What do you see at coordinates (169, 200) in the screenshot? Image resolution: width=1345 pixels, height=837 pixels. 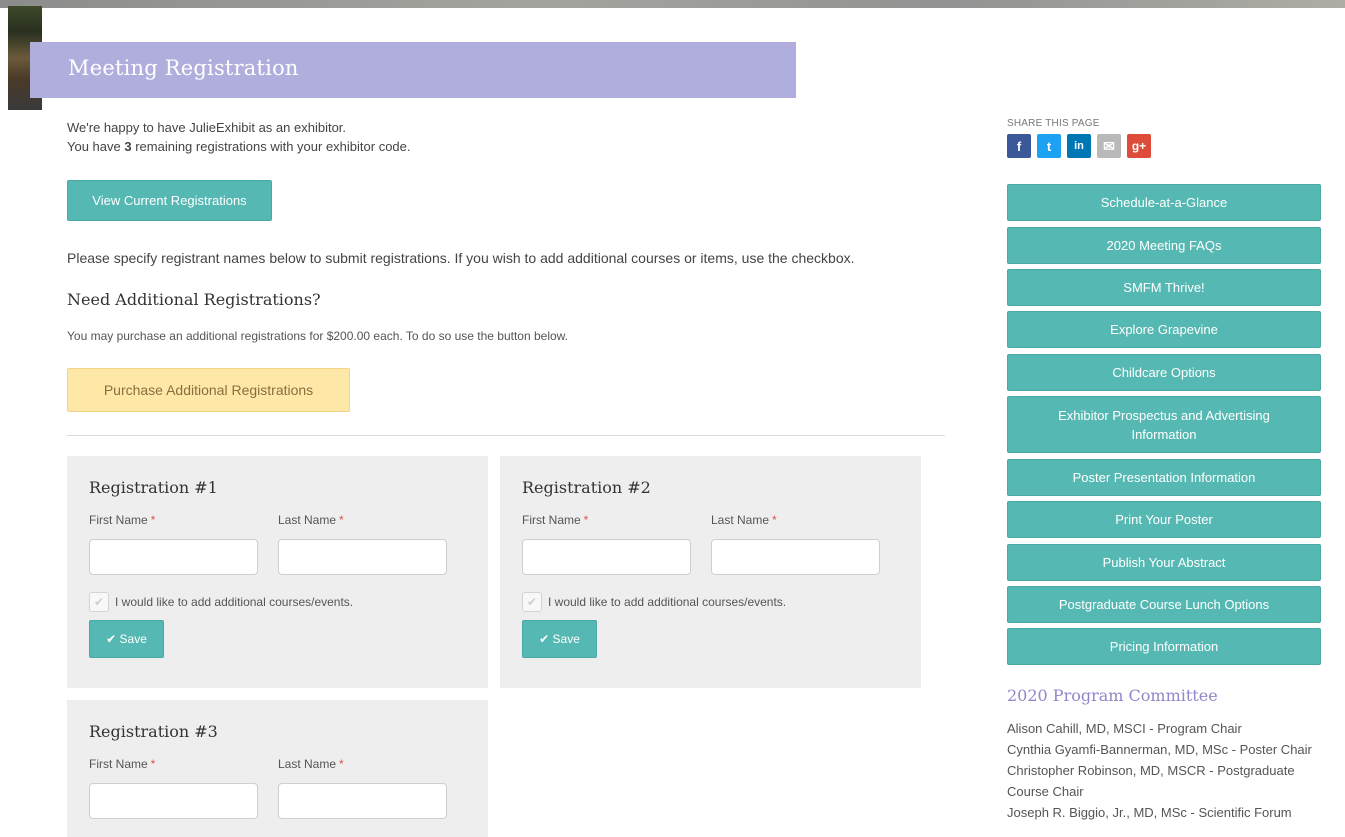 I see `view-current-registrations-button: View Current Registrations` at bounding box center [169, 200].